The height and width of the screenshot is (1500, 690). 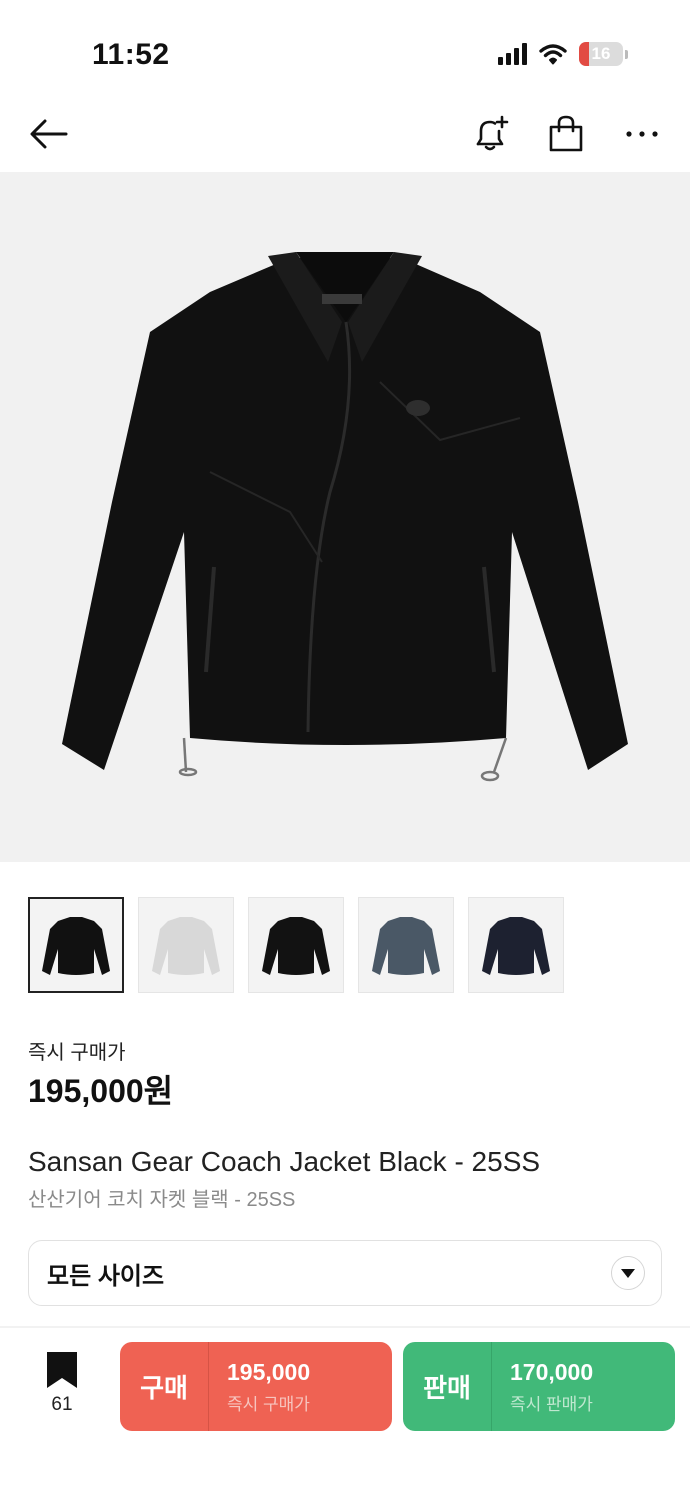 I want to click on bookmark-icon, so click(x=62, y=1370).